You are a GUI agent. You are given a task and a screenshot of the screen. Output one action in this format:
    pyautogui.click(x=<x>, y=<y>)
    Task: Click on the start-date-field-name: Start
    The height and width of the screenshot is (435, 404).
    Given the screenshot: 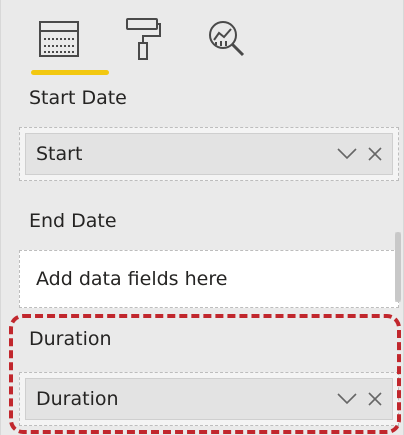 What is the action you would take?
    pyautogui.click(x=59, y=154)
    